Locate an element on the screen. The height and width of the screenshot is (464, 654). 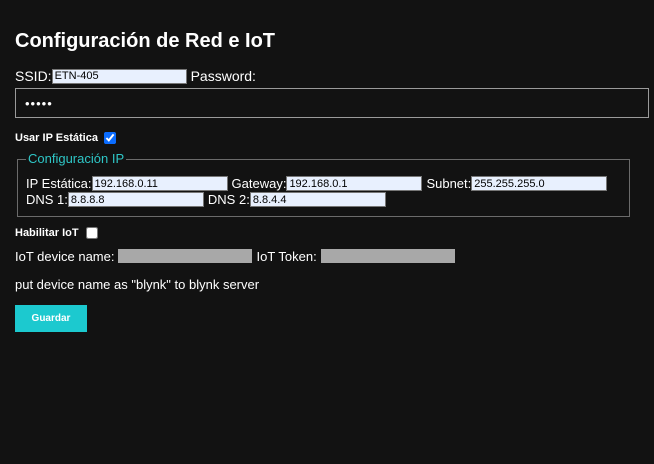
iot-device-row: IoT device name: IoT Token: is located at coordinates (235, 256).